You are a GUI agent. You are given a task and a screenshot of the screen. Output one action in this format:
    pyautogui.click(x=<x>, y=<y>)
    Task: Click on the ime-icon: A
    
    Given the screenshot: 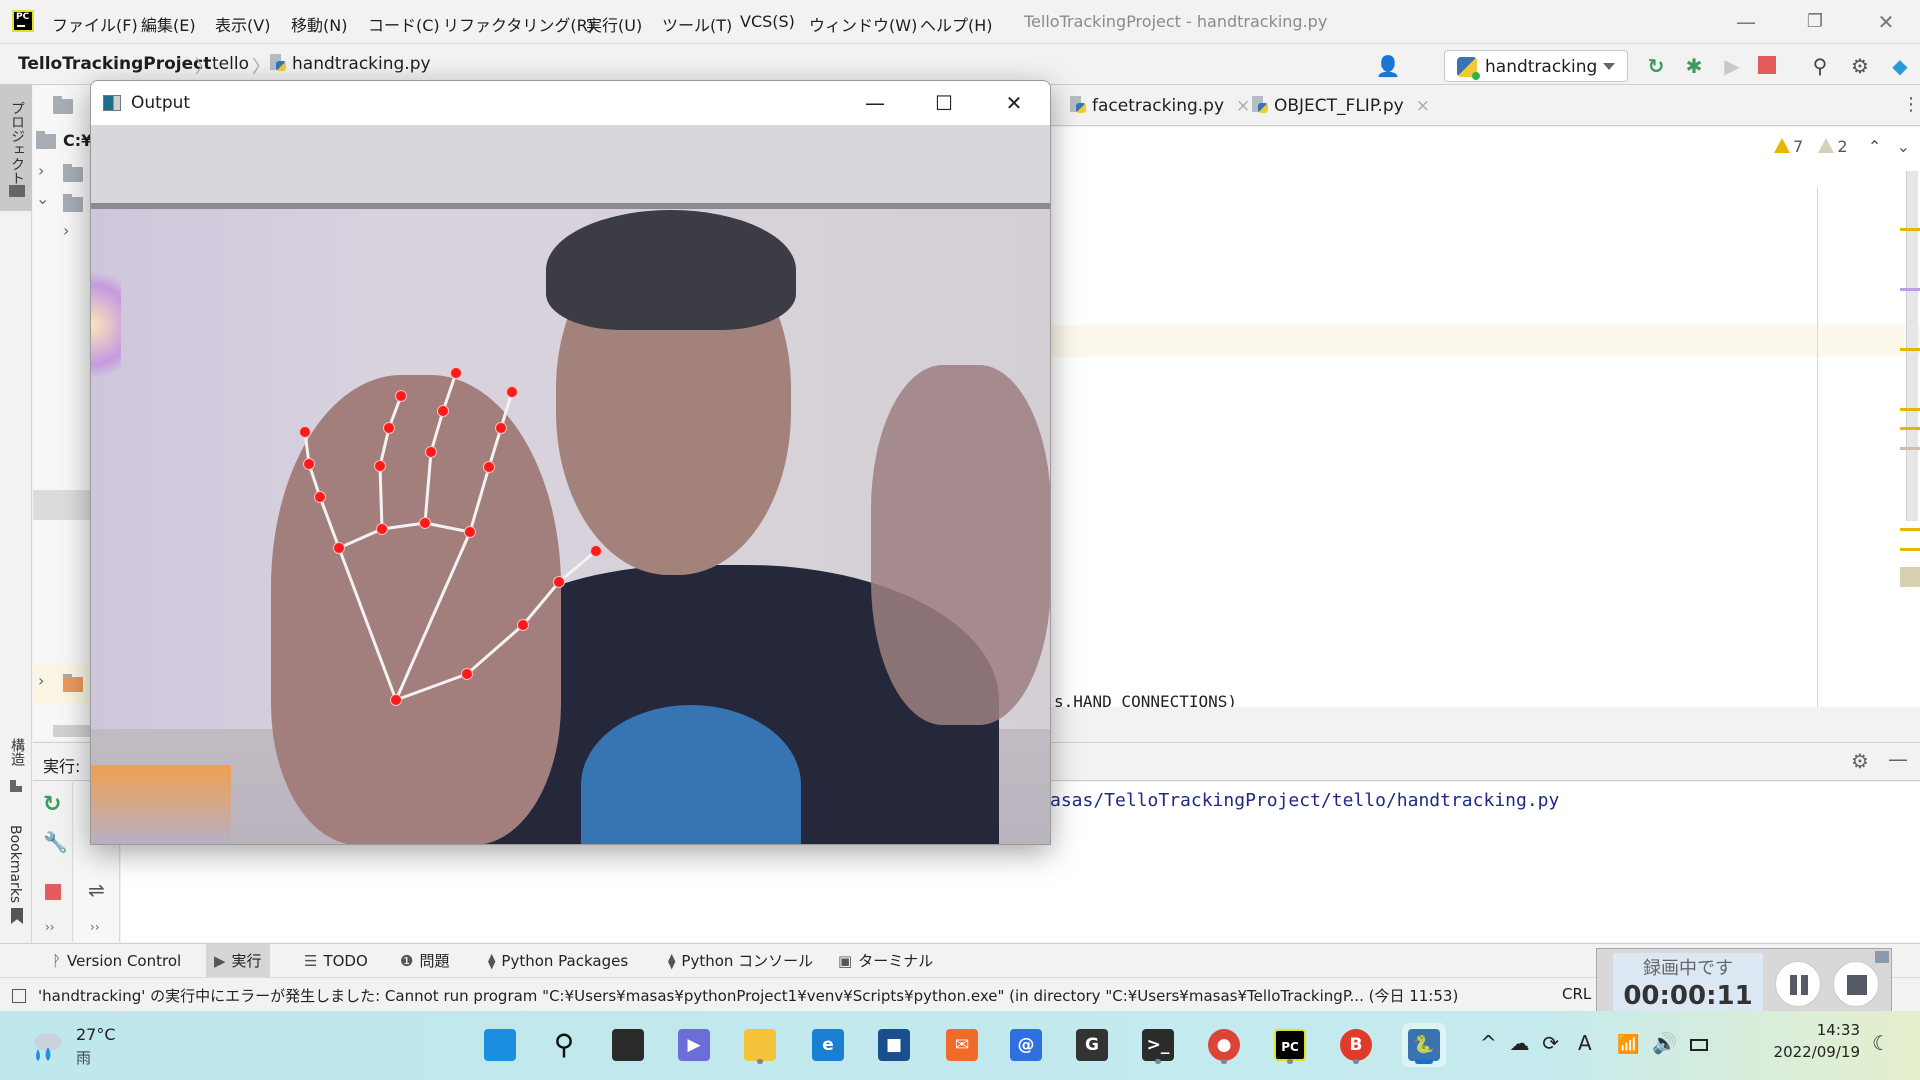 What is the action you would take?
    pyautogui.click(x=1585, y=1043)
    